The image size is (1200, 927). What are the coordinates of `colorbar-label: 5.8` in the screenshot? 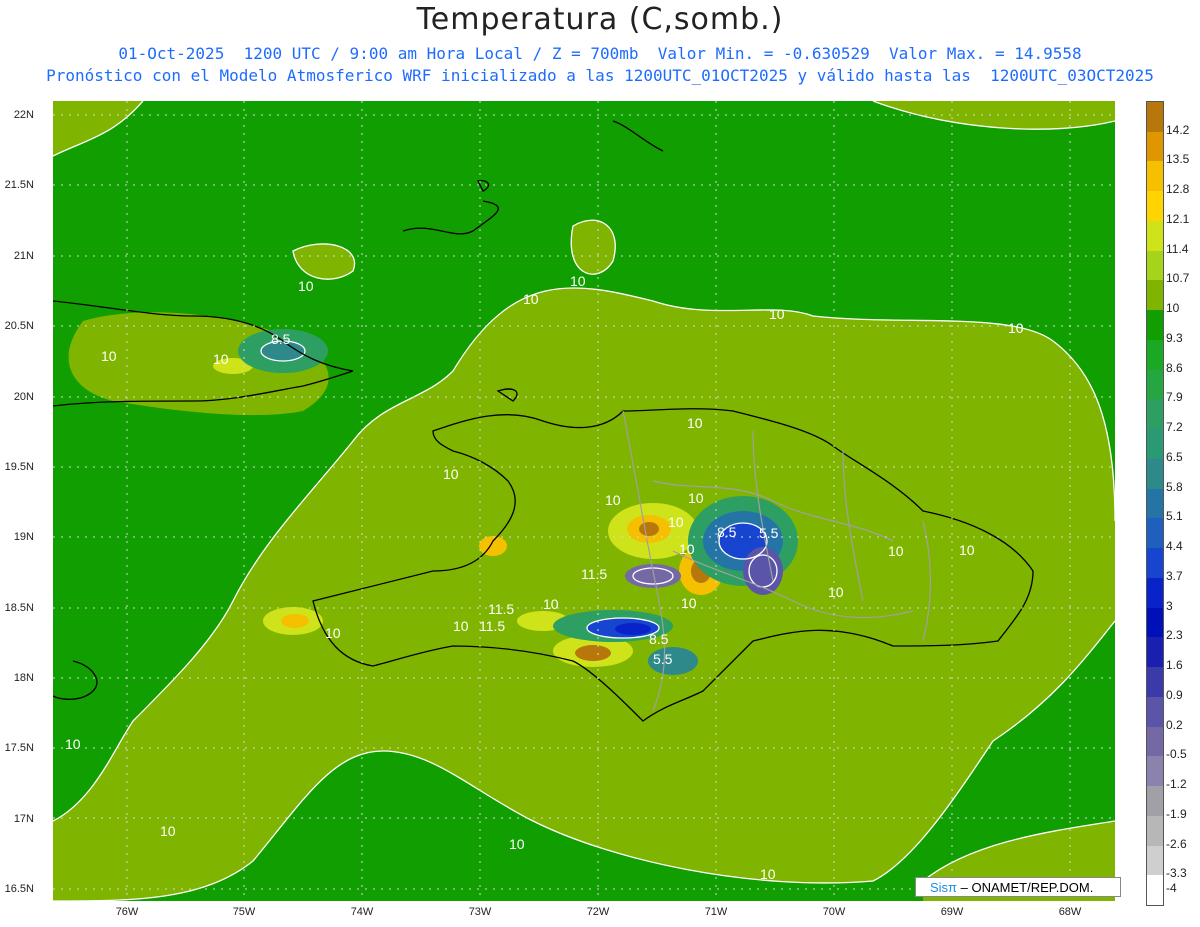 It's located at (1174, 486).